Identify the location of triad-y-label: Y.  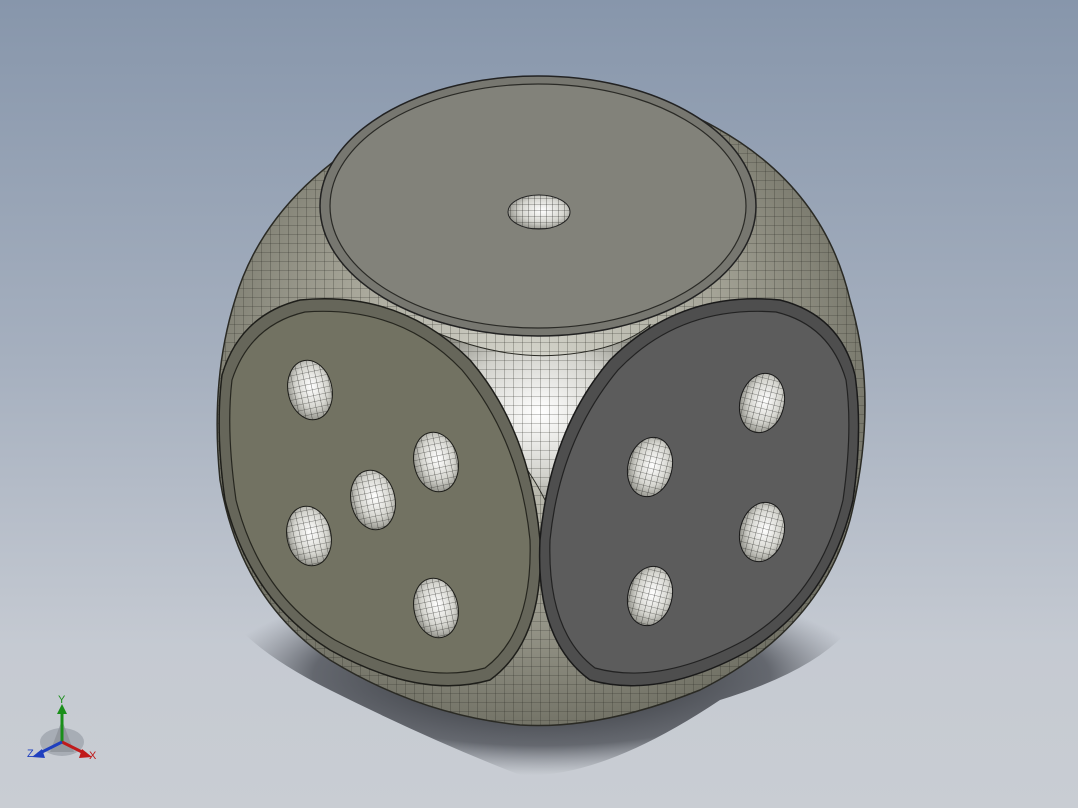
(62, 700).